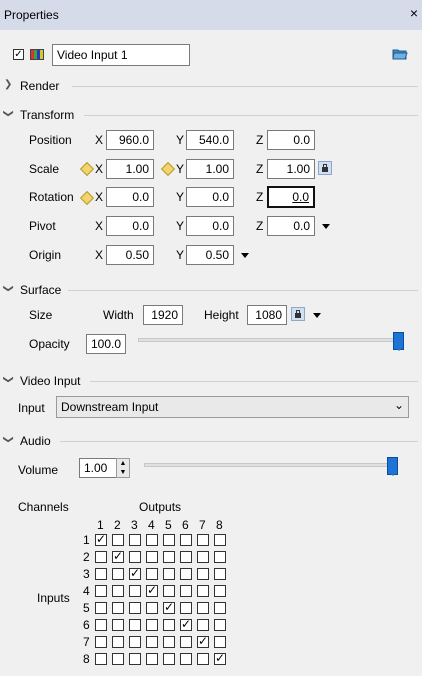 The image size is (422, 676). I want to click on close-icon: ×, so click(414, 13).